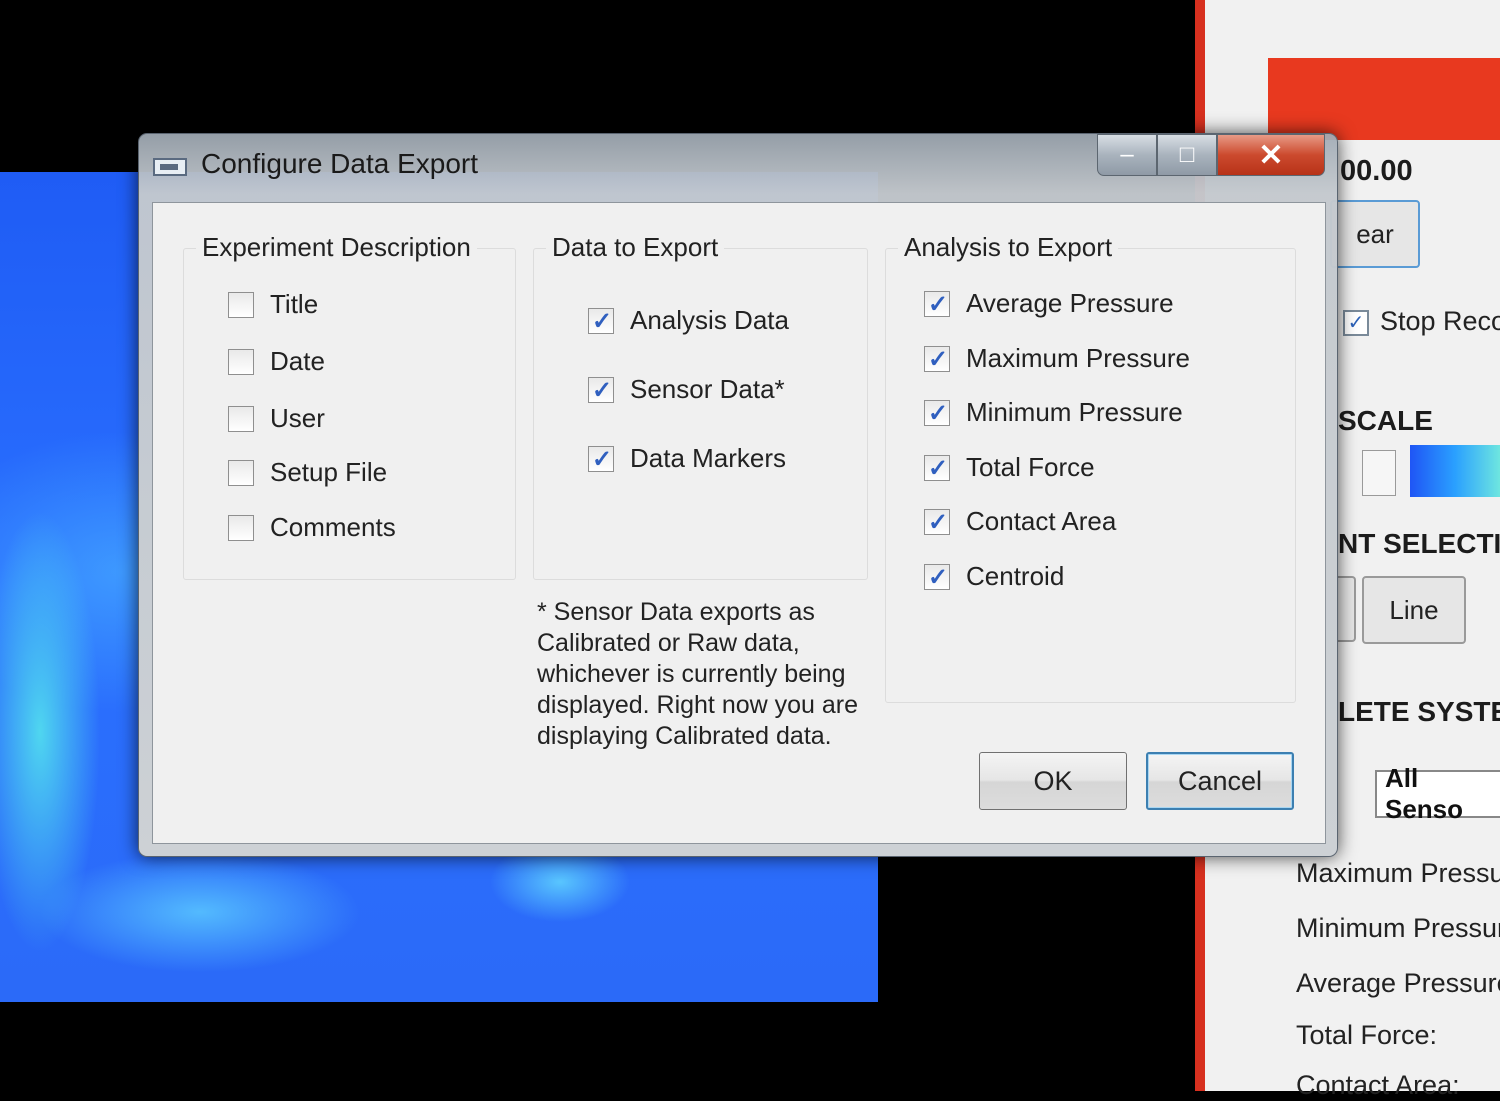 The width and height of the screenshot is (1500, 1101). I want to click on analysis-data-checkbox, so click(601, 321).